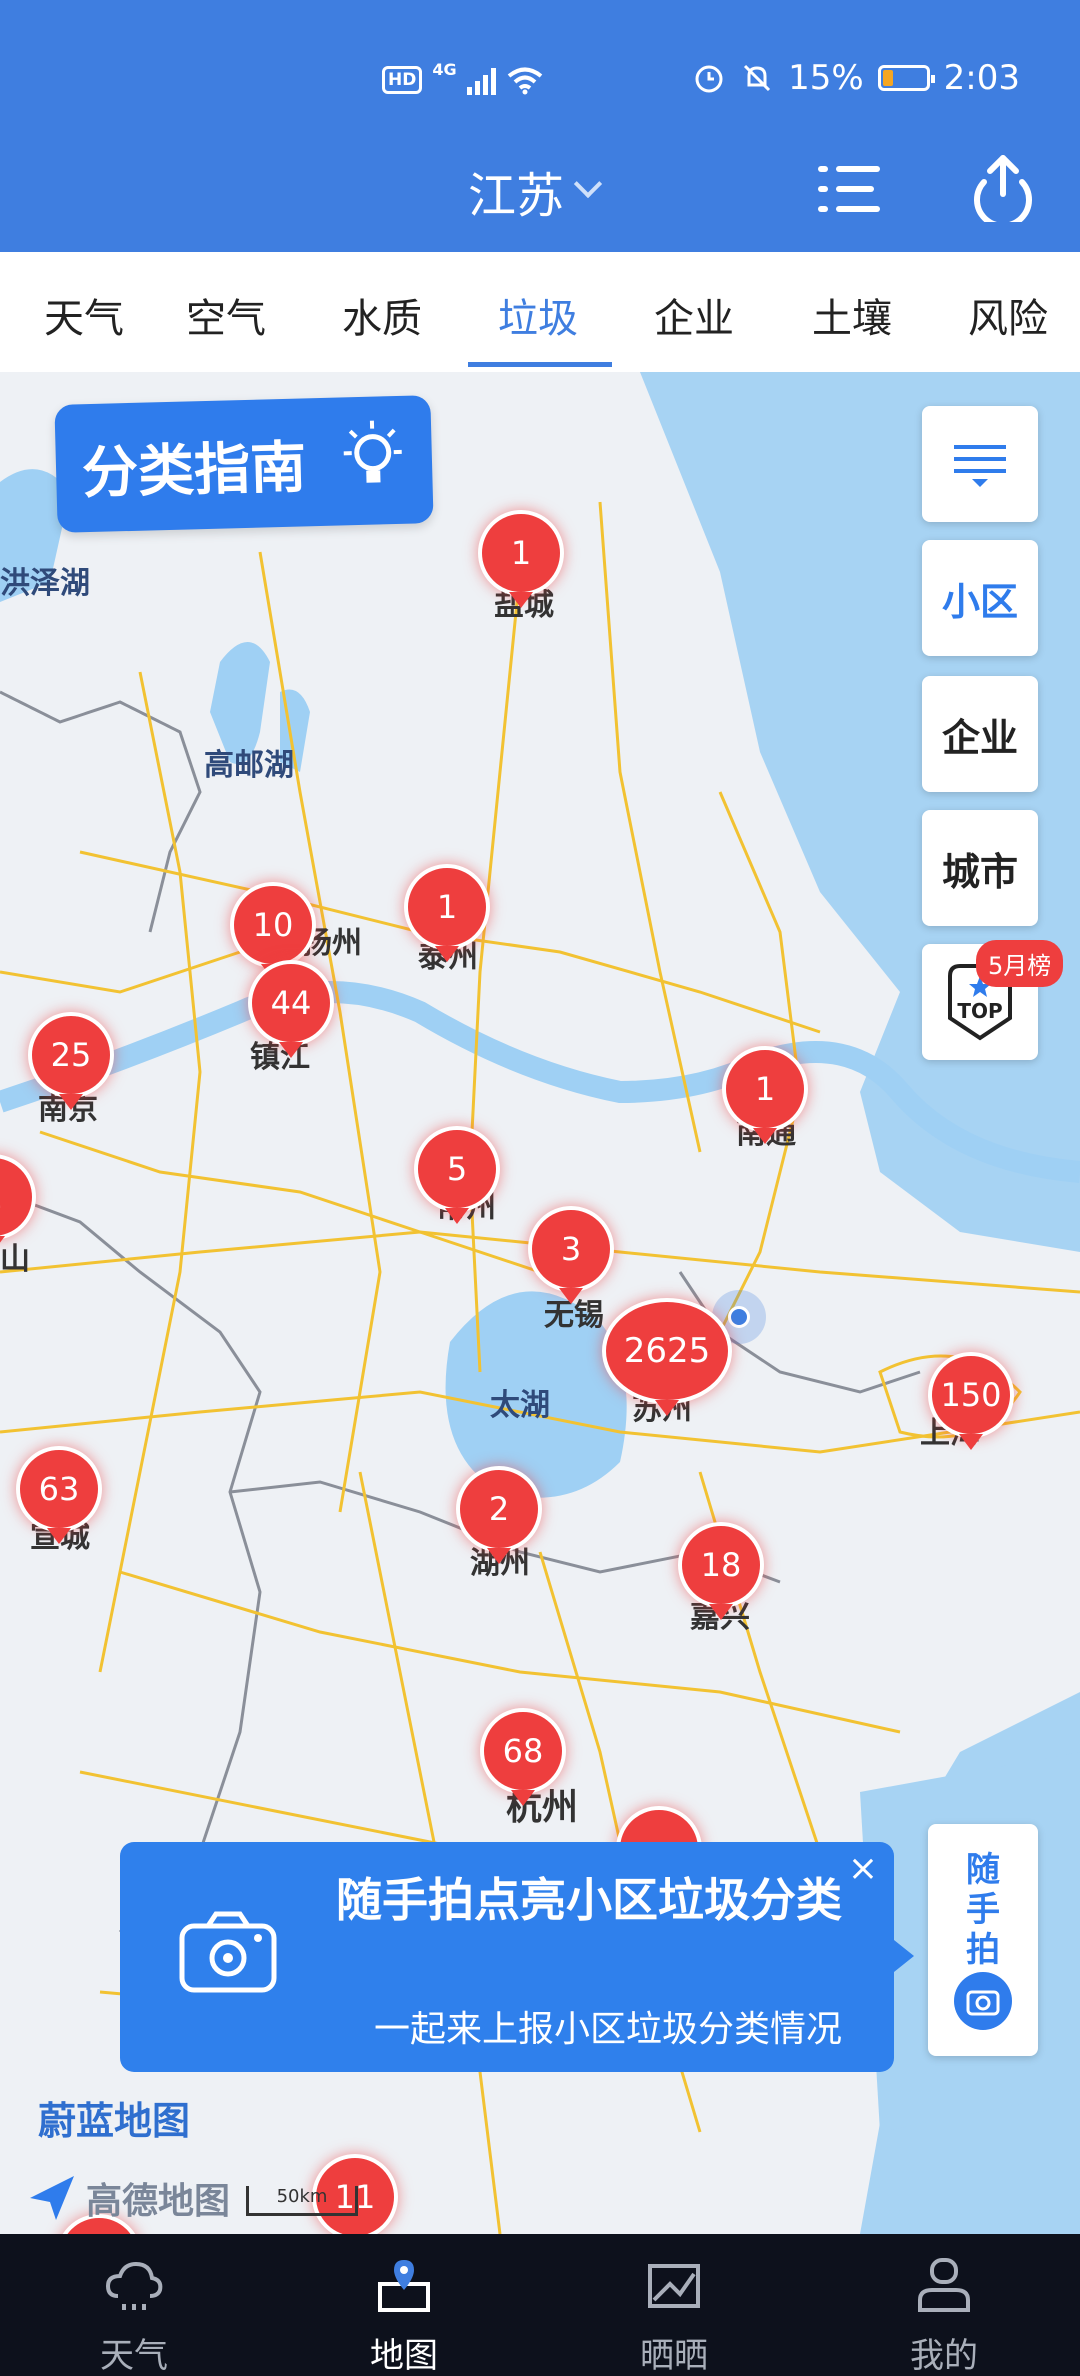  Describe the element at coordinates (524, 81) in the screenshot. I see `wifi-icon` at that location.